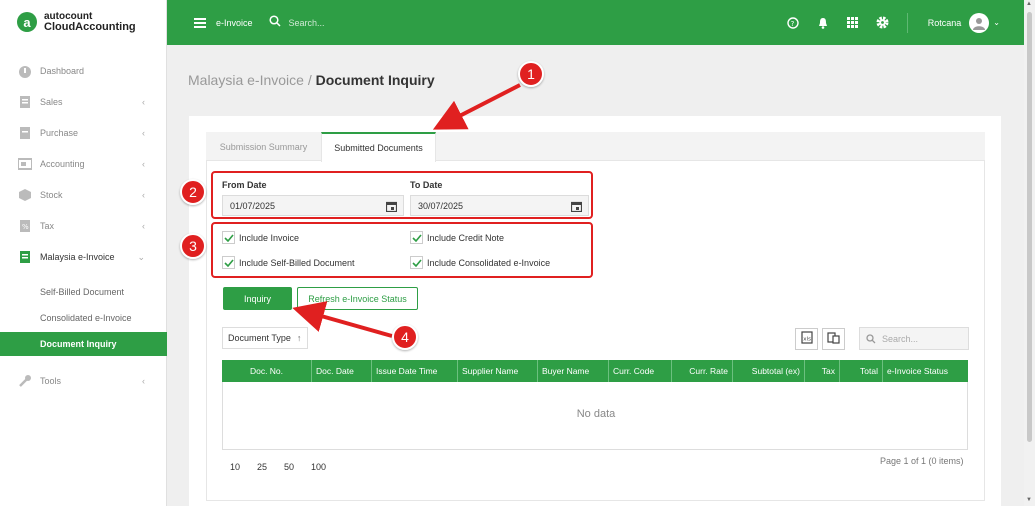  I want to click on sidebar-item-tax: % Tax ‹, so click(83, 226).